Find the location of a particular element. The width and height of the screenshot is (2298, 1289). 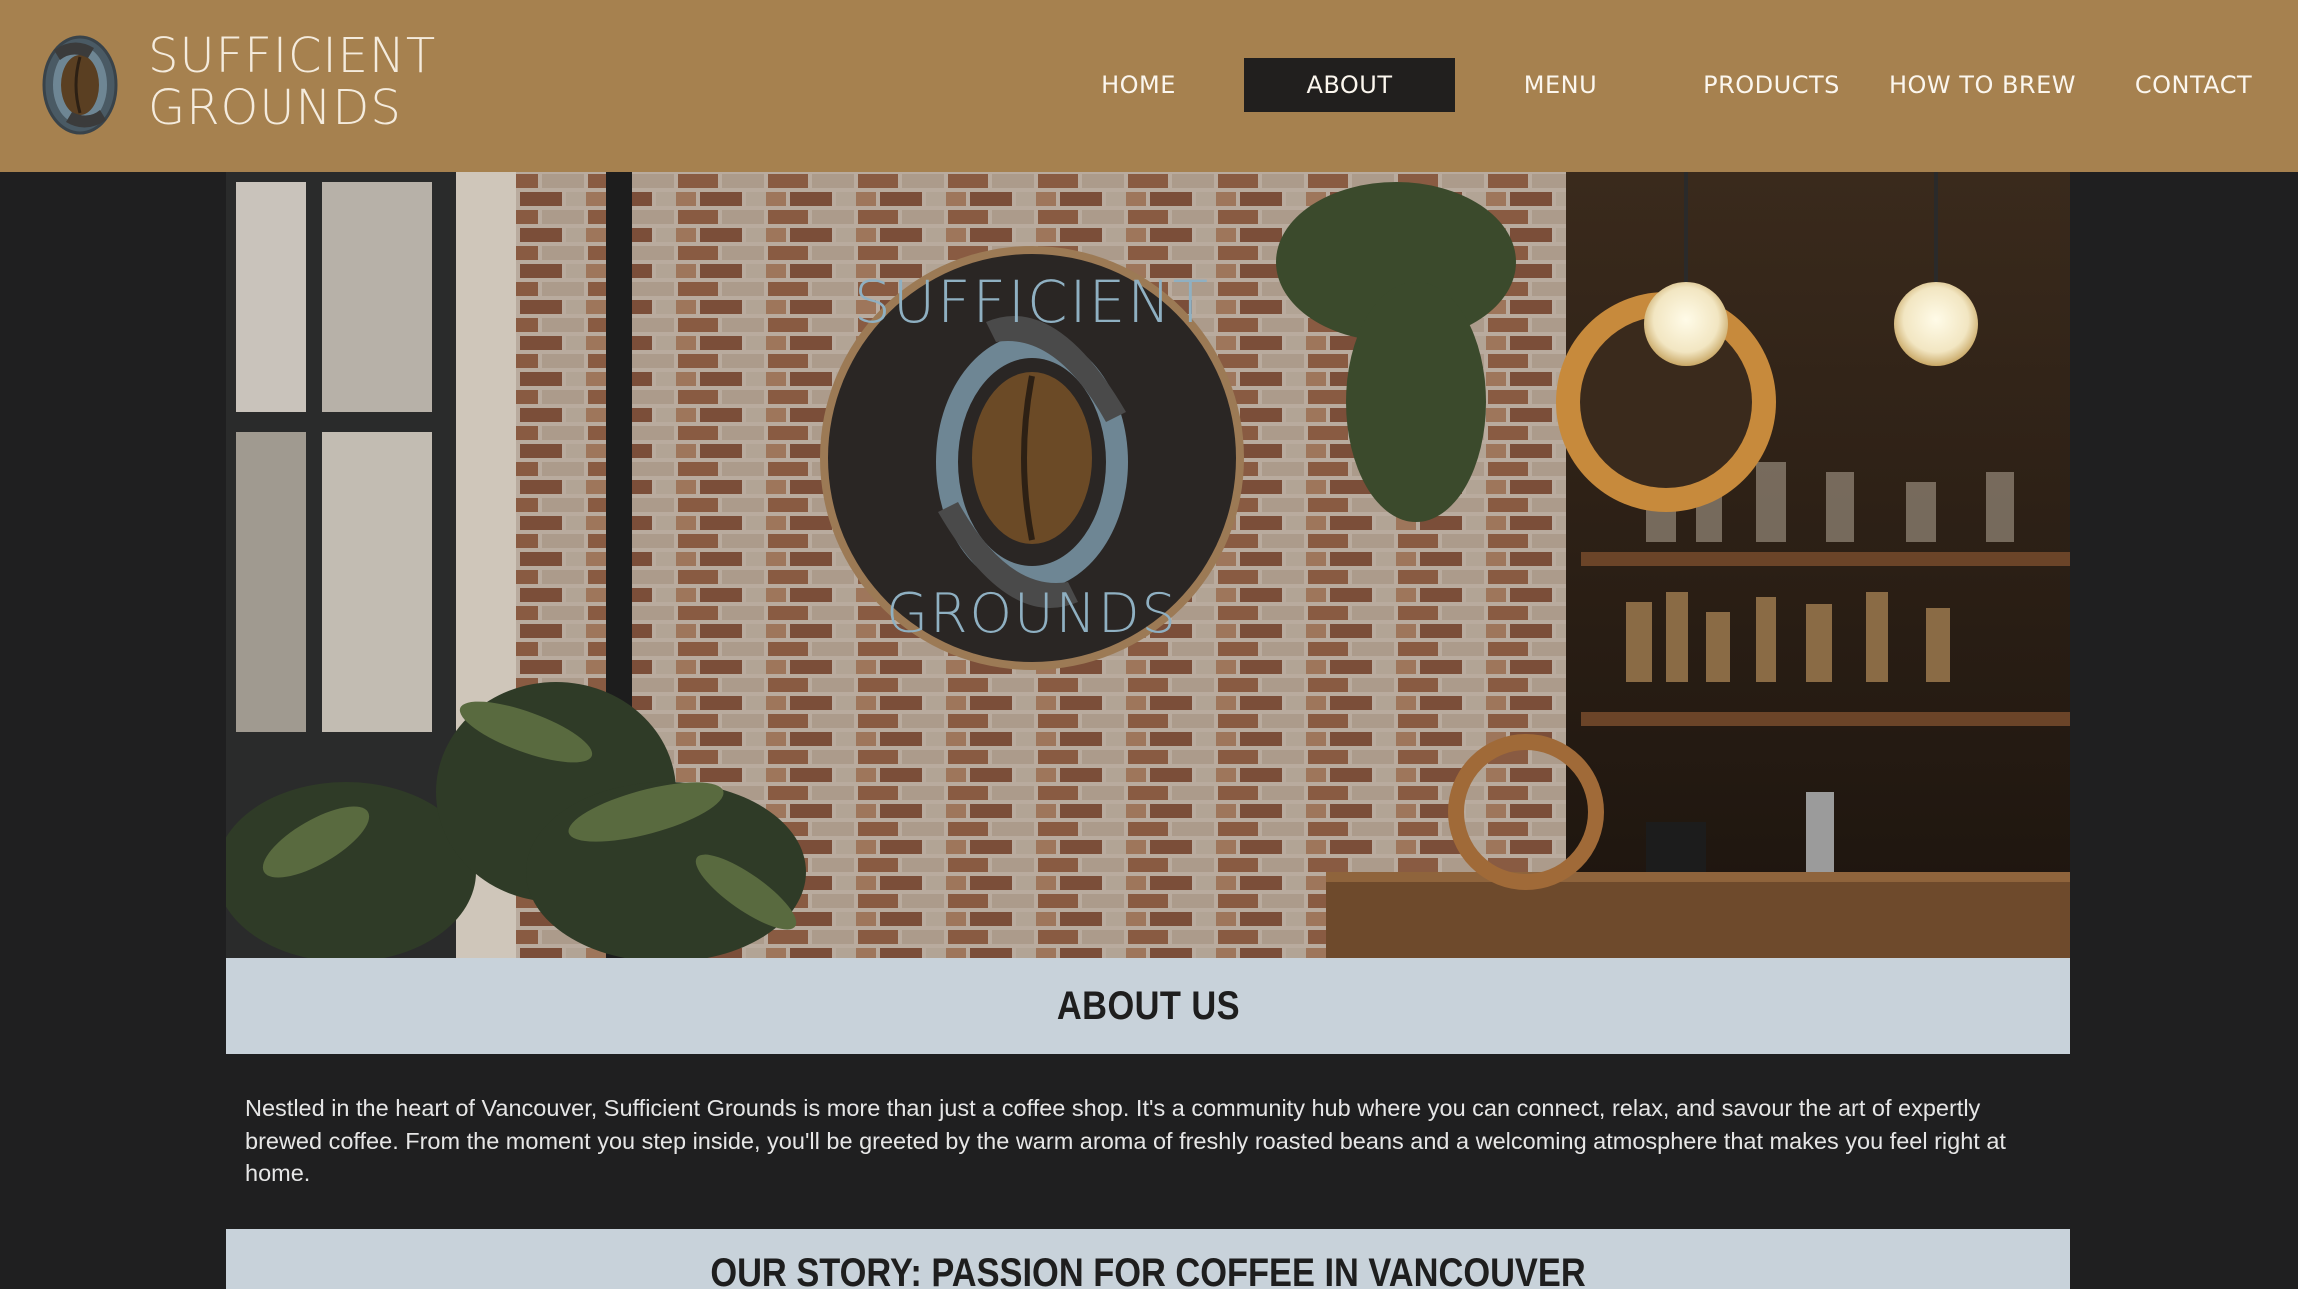

nav-menu: MENU is located at coordinates (1560, 85).